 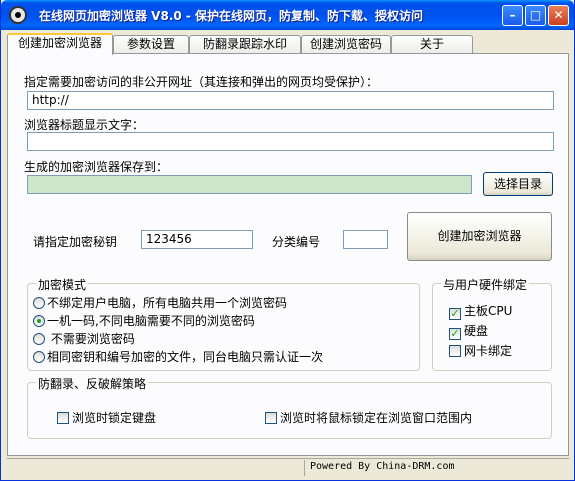 I want to click on mode-option-single-auth: 相同密钥和编号加密的文件，同台电脑只需认证一次, so click(x=178, y=356).